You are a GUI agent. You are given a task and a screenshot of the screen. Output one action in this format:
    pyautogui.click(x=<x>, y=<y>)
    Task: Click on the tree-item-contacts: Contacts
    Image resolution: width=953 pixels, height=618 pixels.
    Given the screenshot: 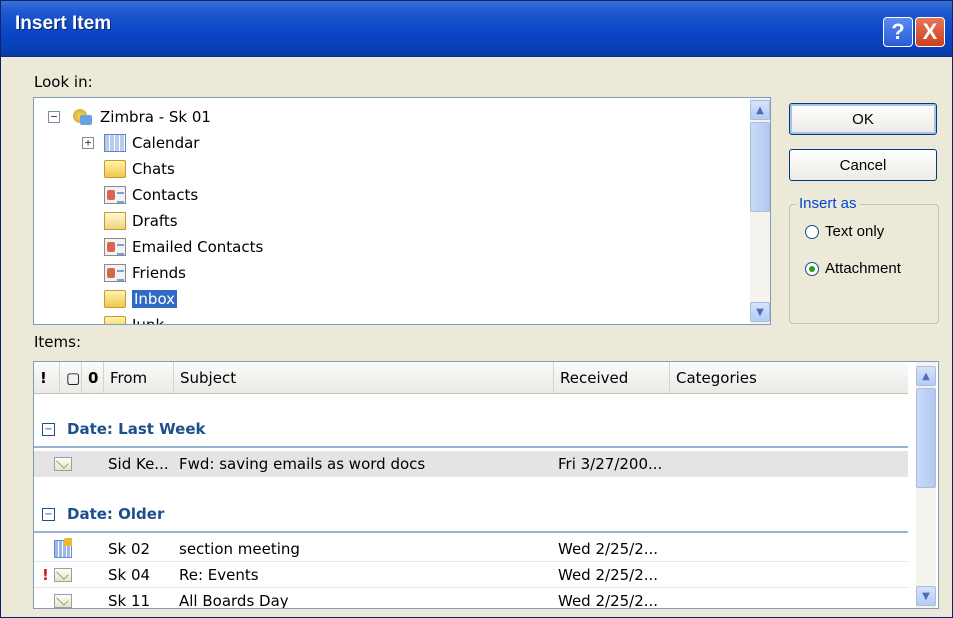 What is the action you would take?
    pyautogui.click(x=151, y=195)
    